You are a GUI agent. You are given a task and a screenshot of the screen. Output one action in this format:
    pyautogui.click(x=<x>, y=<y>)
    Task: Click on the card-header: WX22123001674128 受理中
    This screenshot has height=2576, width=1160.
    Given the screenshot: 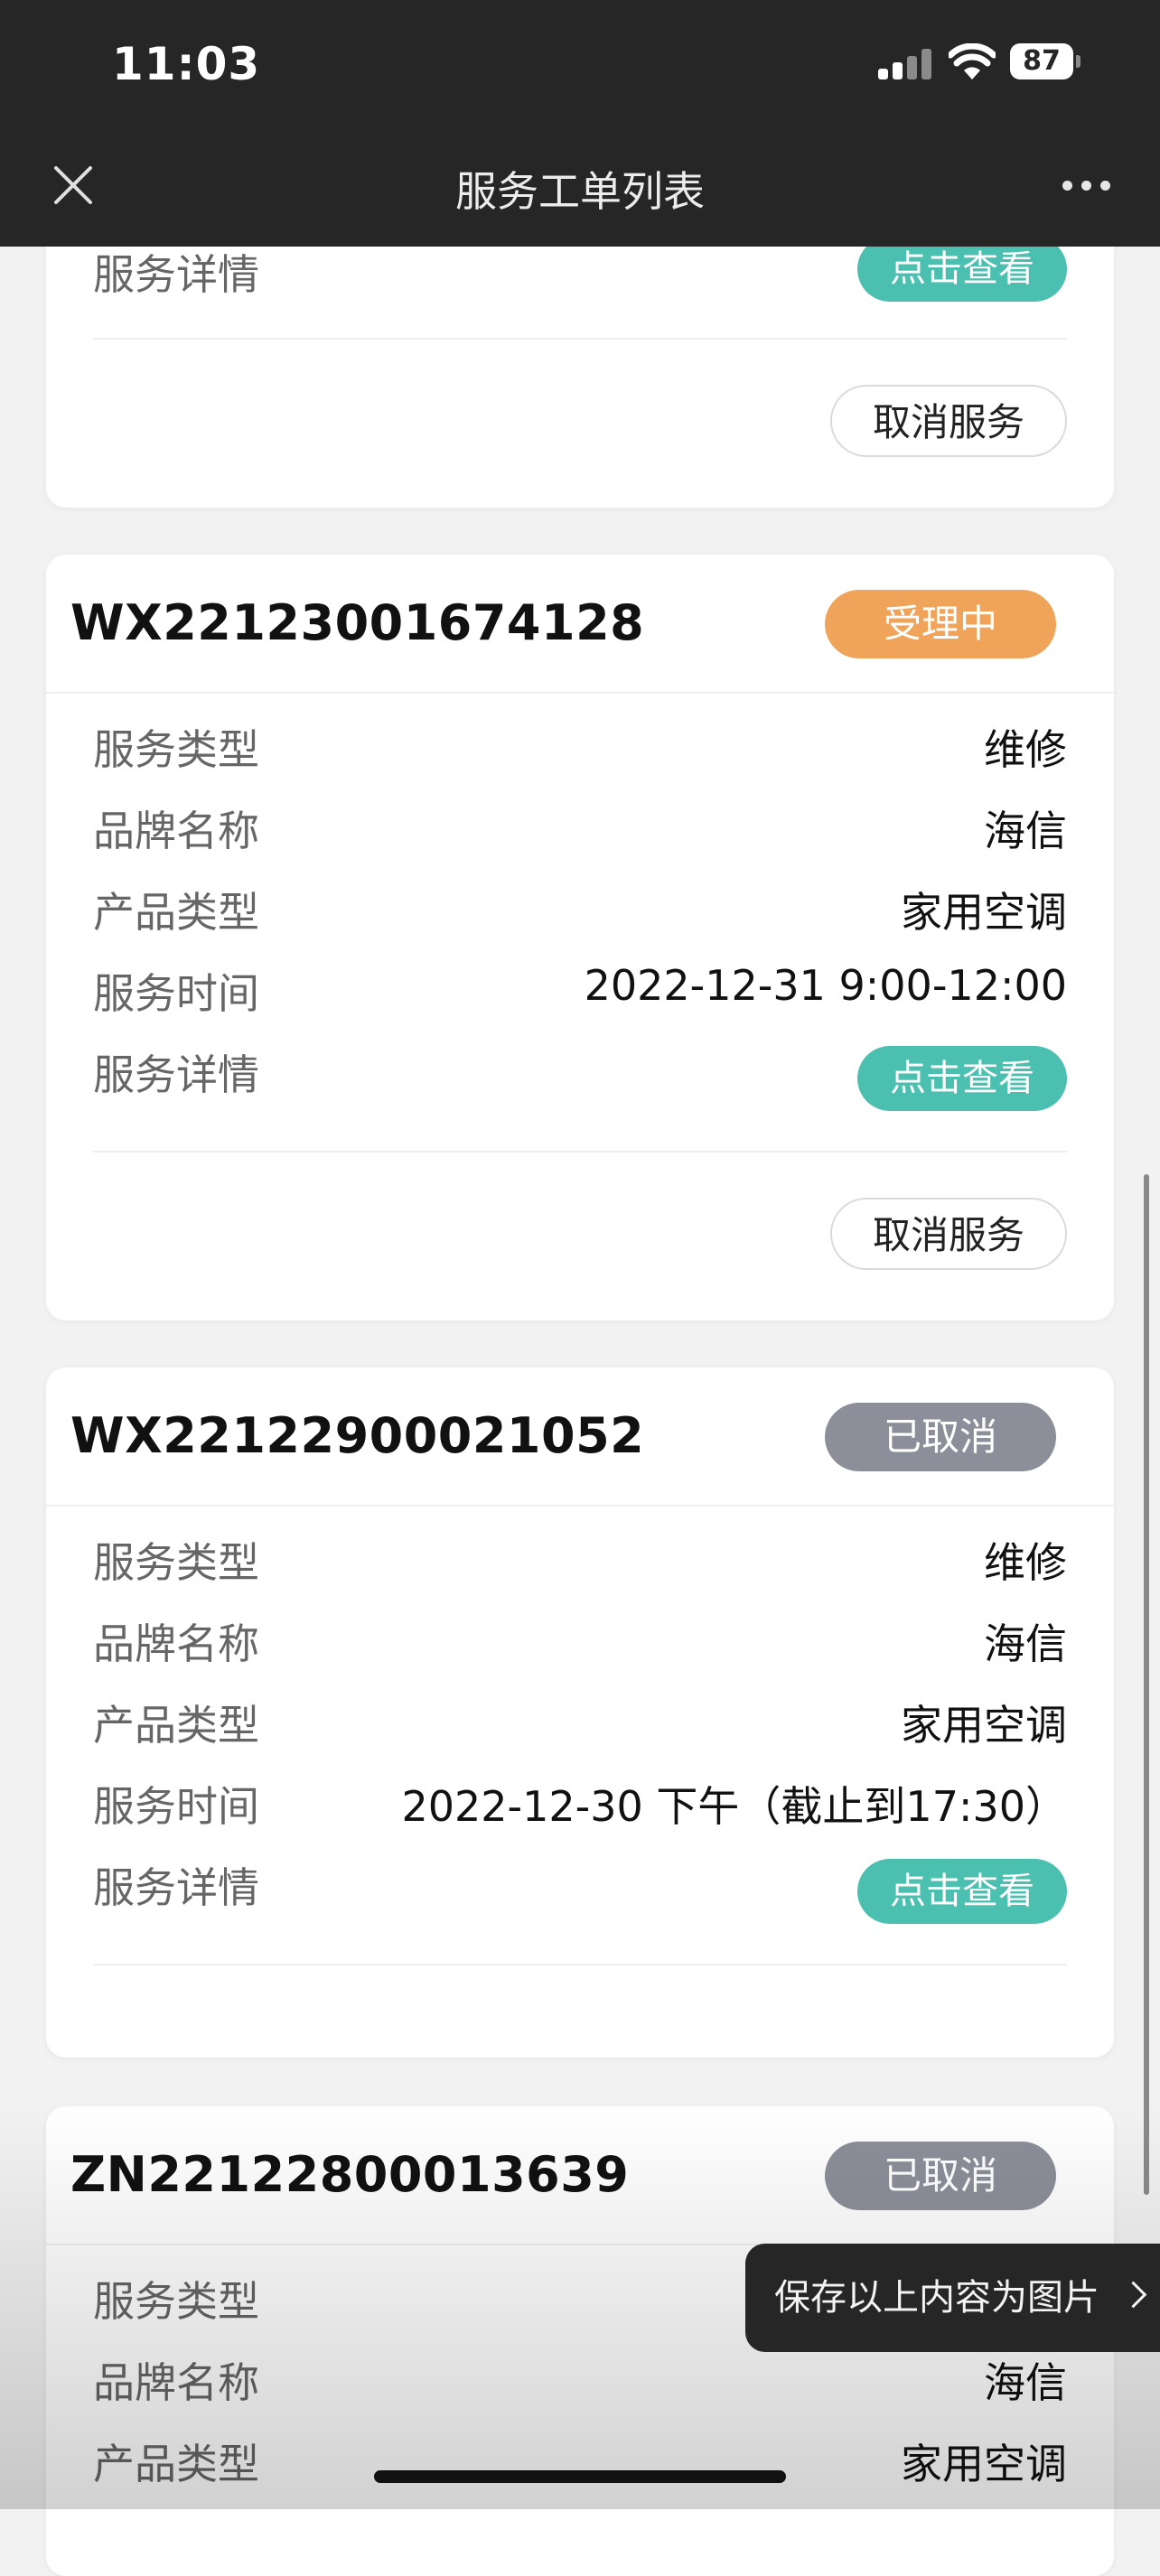 What is the action you would take?
    pyautogui.click(x=580, y=624)
    